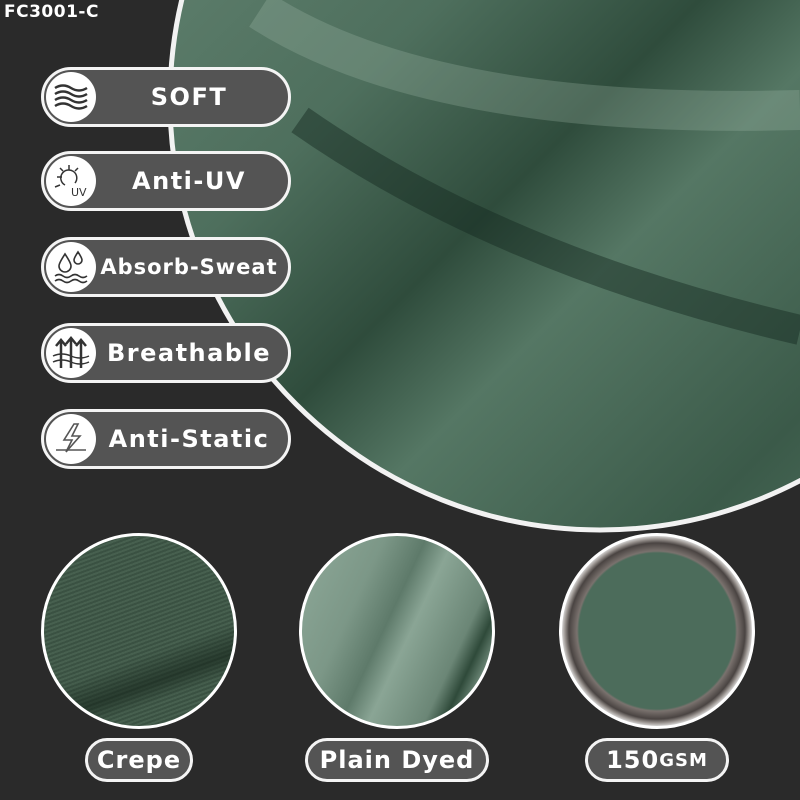  I want to click on lightning-icon, so click(71, 439).